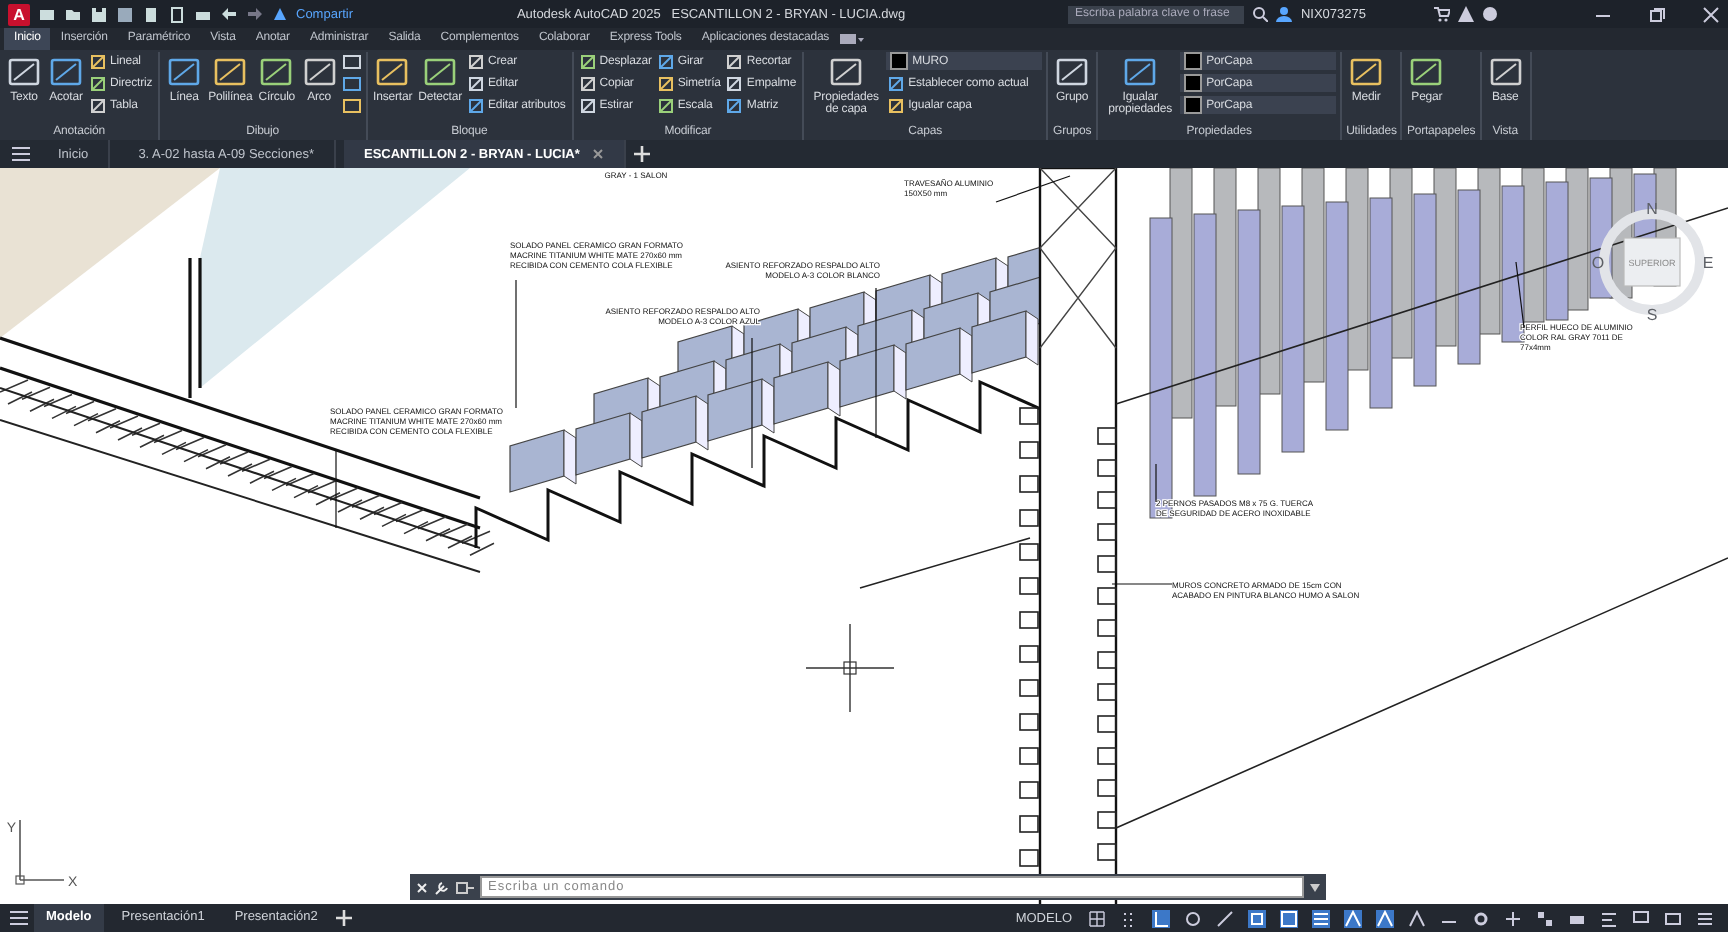 The height and width of the screenshot is (932, 1728). What do you see at coordinates (1652, 315) in the screenshot?
I see `compass-label: S` at bounding box center [1652, 315].